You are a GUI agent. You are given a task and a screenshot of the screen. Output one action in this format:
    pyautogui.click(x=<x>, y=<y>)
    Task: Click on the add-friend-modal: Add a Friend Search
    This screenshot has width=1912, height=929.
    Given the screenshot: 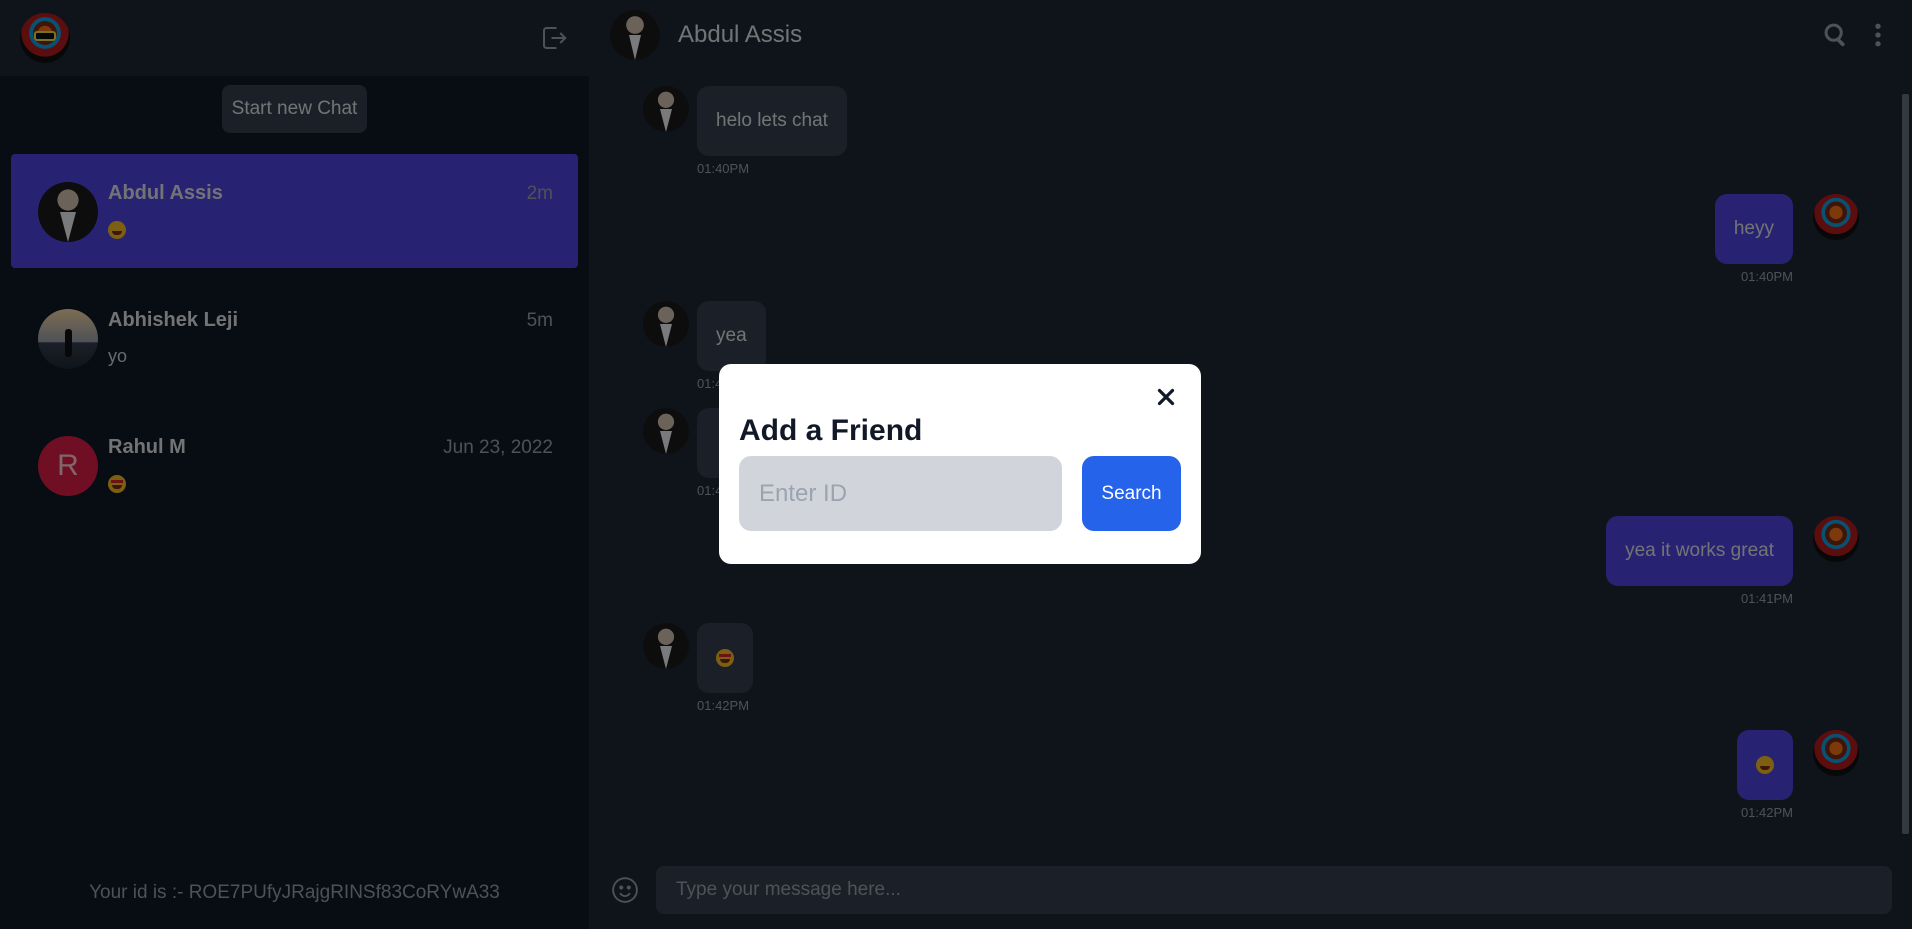 What is the action you would take?
    pyautogui.click(x=960, y=464)
    